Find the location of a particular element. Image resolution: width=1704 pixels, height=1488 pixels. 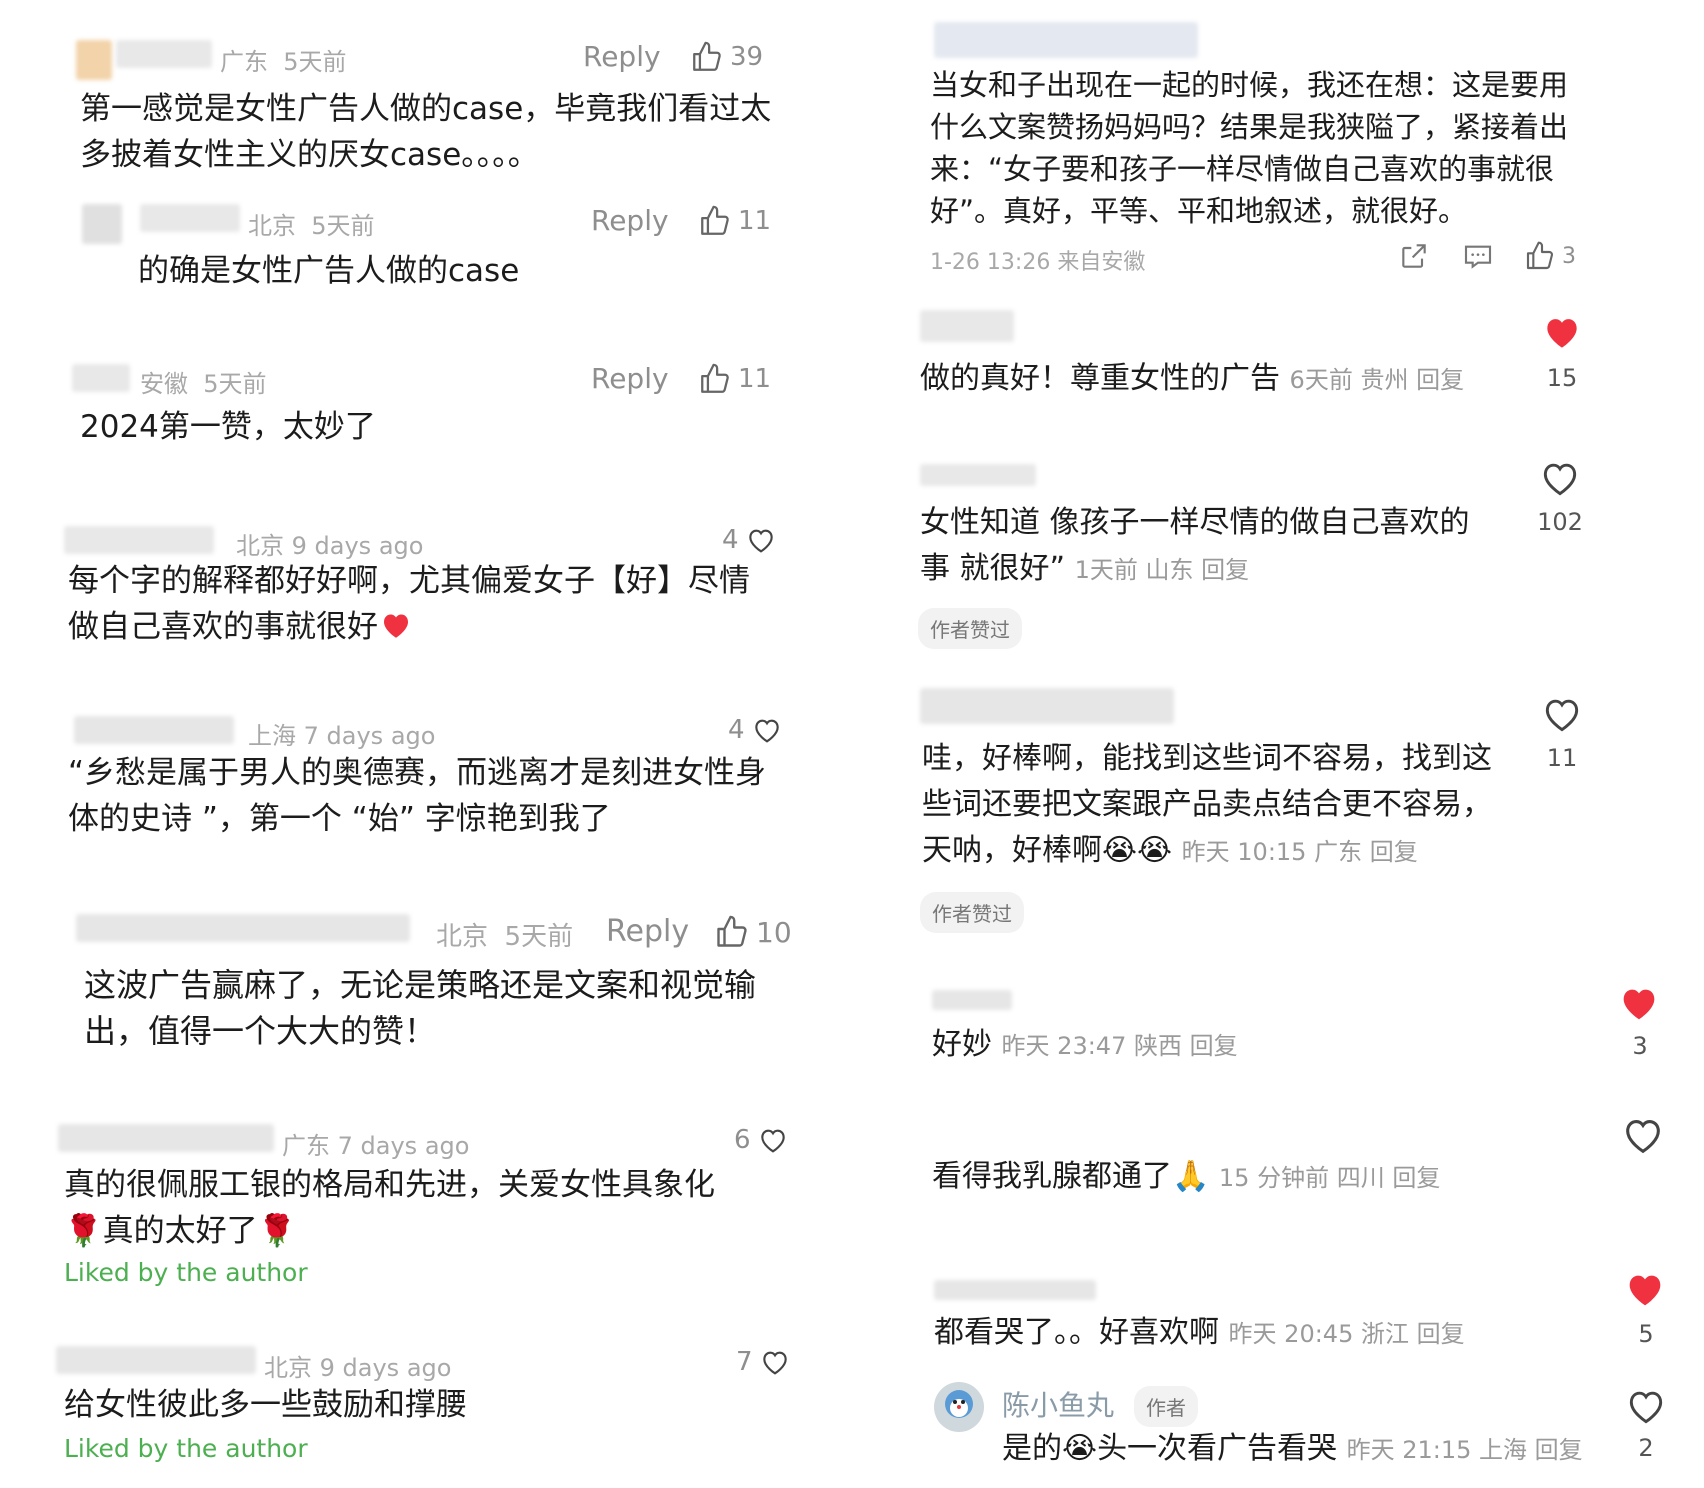

like-count: 2 is located at coordinates (1646, 1448).